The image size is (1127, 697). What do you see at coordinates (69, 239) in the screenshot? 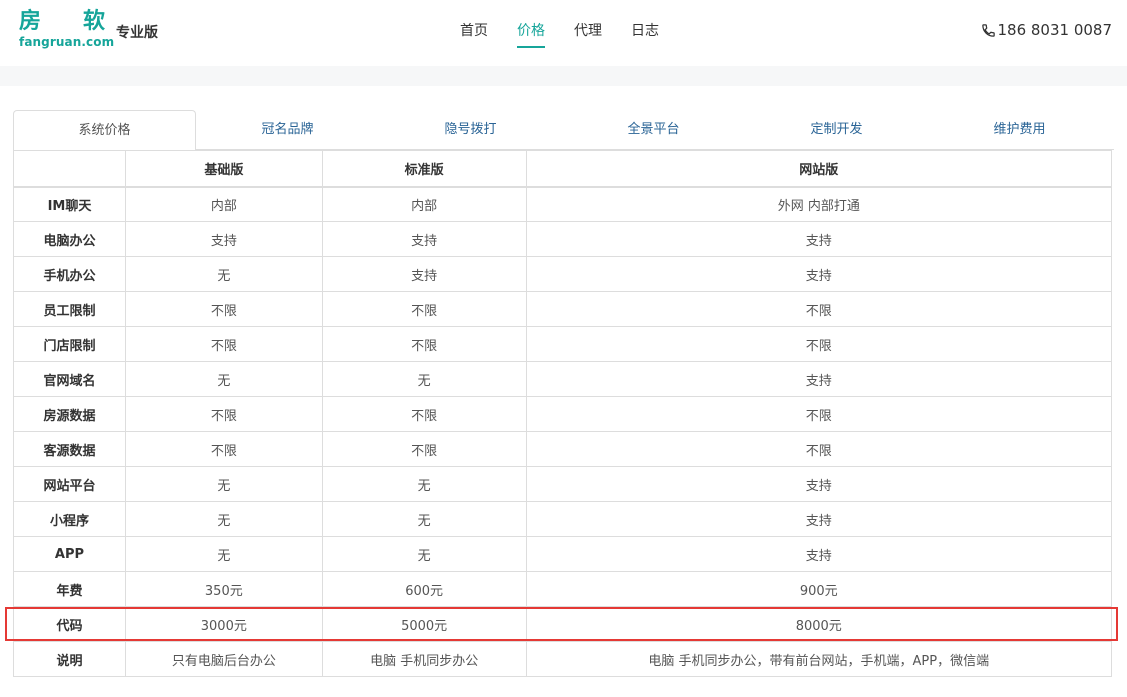
I see `row-label: 电脑办公` at bounding box center [69, 239].